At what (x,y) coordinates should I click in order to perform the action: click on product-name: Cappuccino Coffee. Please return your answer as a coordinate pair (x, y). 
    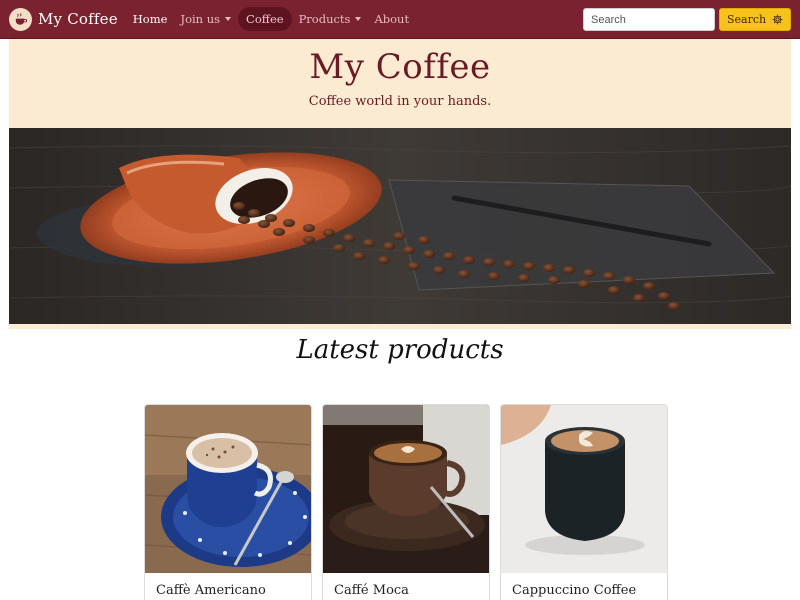
    Looking at the image, I should click on (574, 590).